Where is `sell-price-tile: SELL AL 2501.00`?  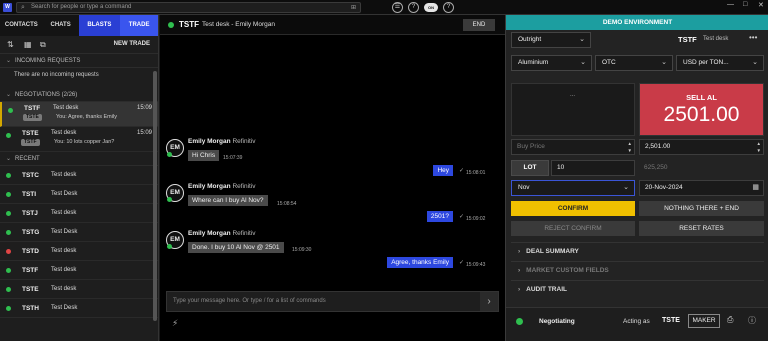
sell-price-tile: SELL AL 2501.00 is located at coordinates (701, 109).